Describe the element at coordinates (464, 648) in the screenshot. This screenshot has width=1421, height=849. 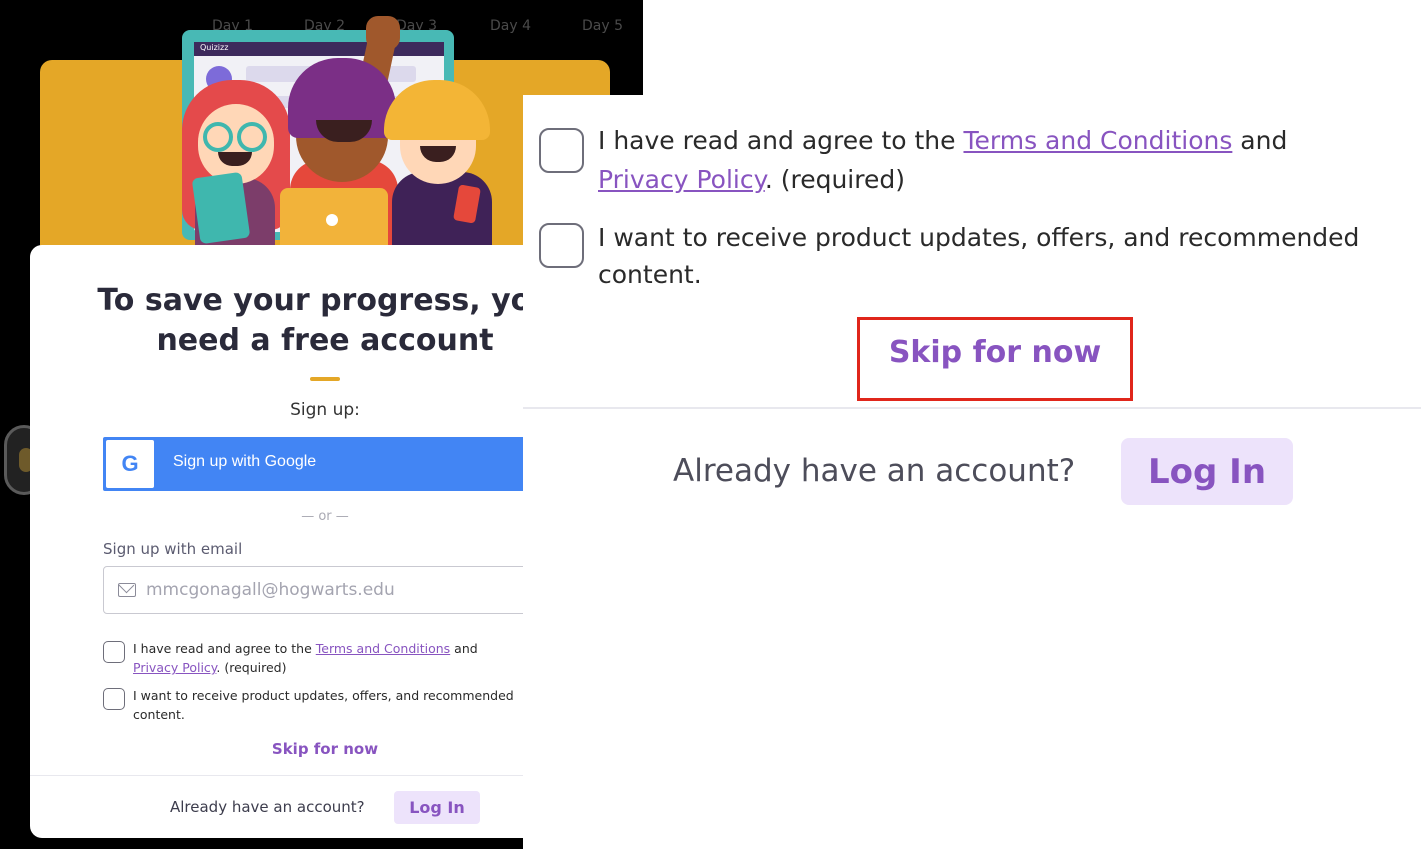
I see `terms-middle: and` at that location.